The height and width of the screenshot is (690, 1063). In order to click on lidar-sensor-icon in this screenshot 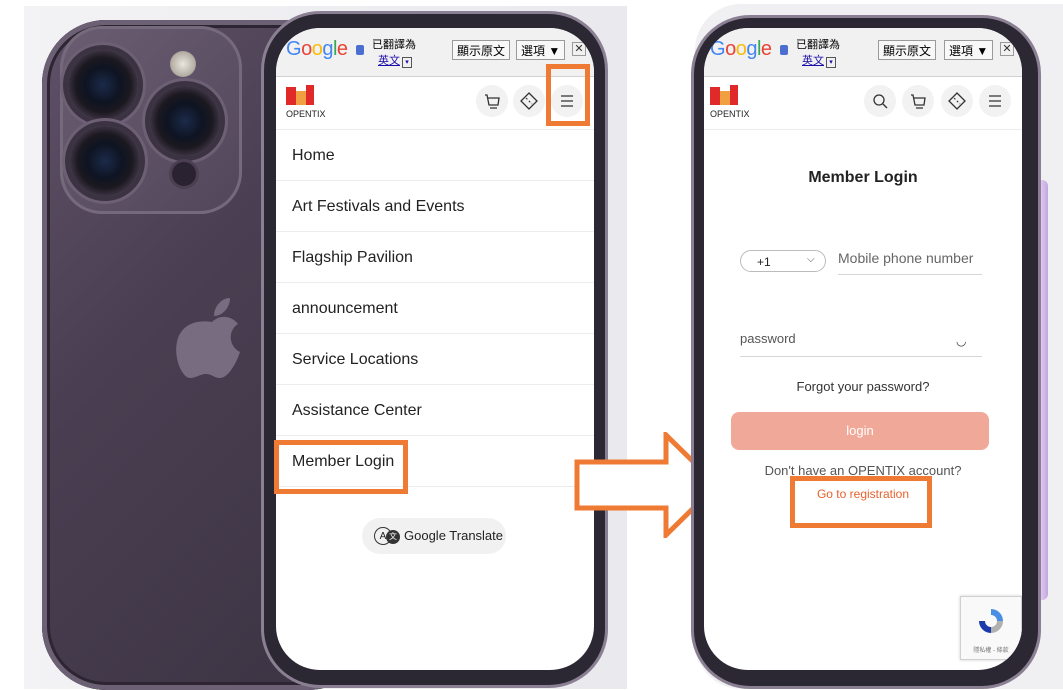, I will do `click(184, 174)`.